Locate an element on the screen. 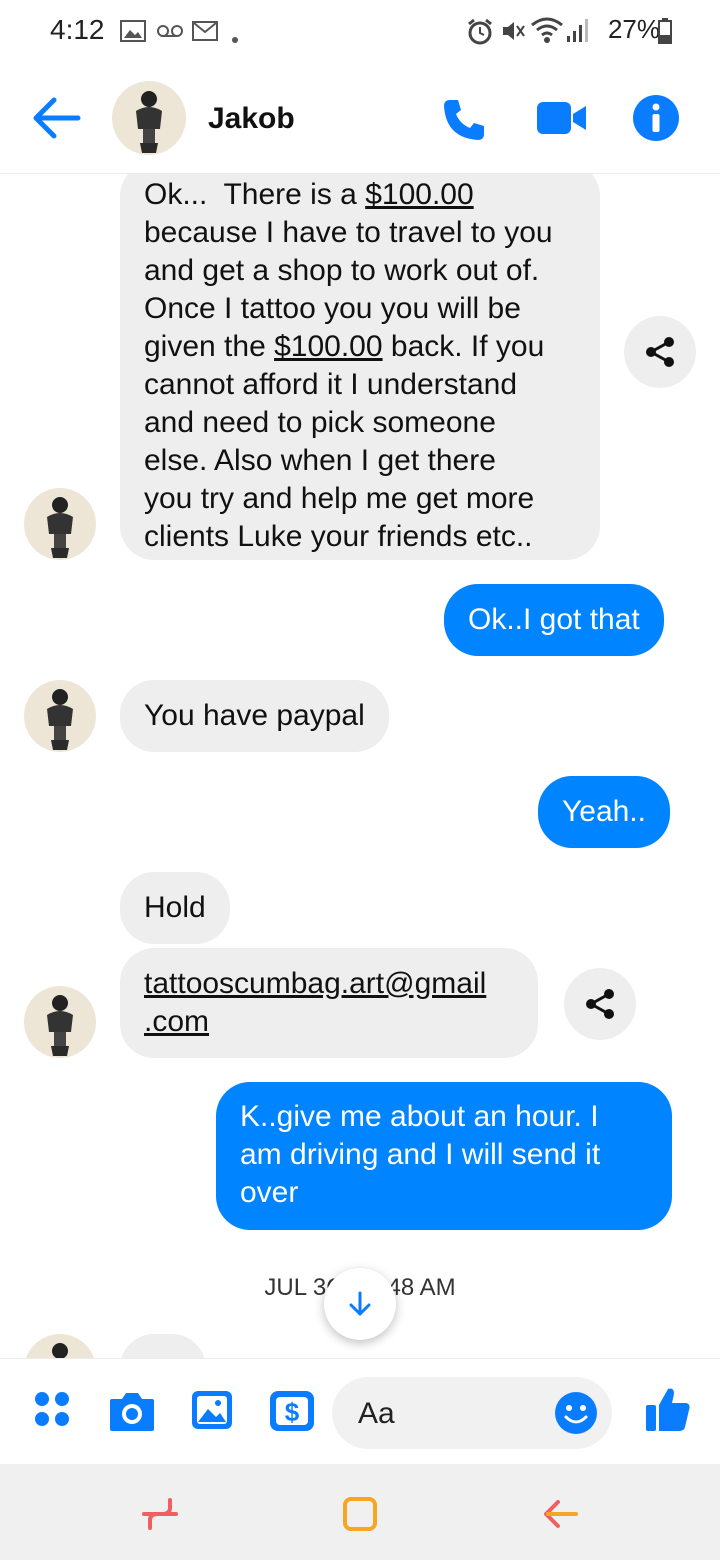 The image size is (720, 1560). contact-name: Jakob is located at coordinates (251, 119).